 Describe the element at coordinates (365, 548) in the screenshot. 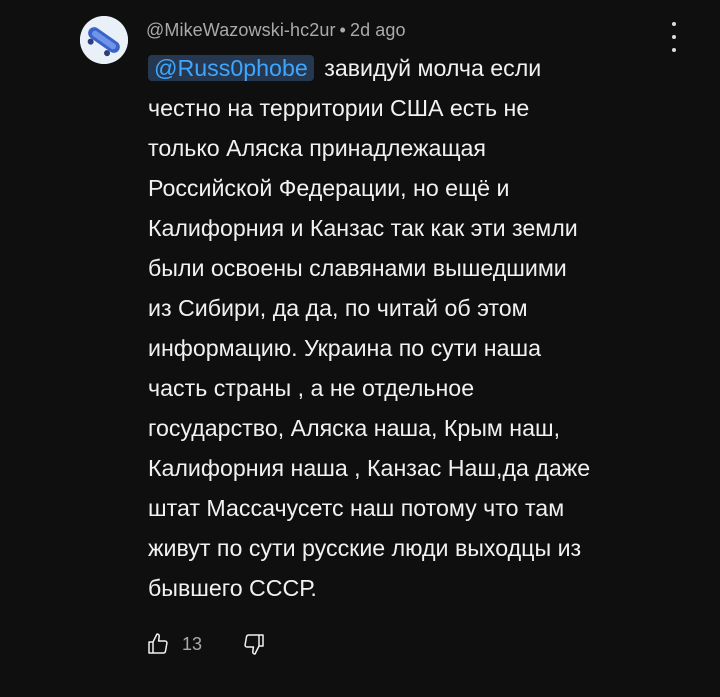

I see `comment-line: живут по сути русские люди выходцы из` at that location.